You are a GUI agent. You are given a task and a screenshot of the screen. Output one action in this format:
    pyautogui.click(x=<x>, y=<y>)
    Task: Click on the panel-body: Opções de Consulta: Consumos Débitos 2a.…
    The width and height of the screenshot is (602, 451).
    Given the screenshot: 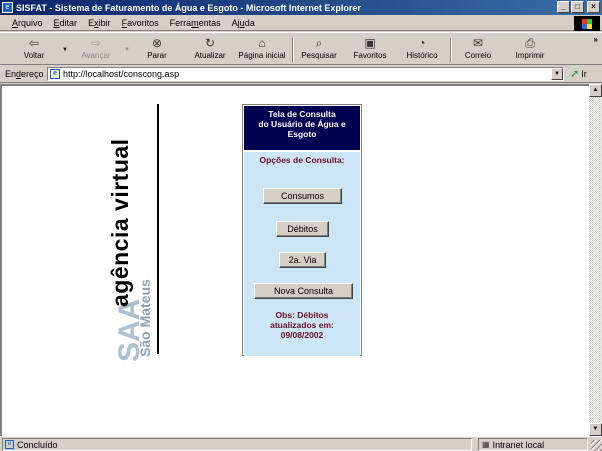 What is the action you would take?
    pyautogui.click(x=302, y=254)
    